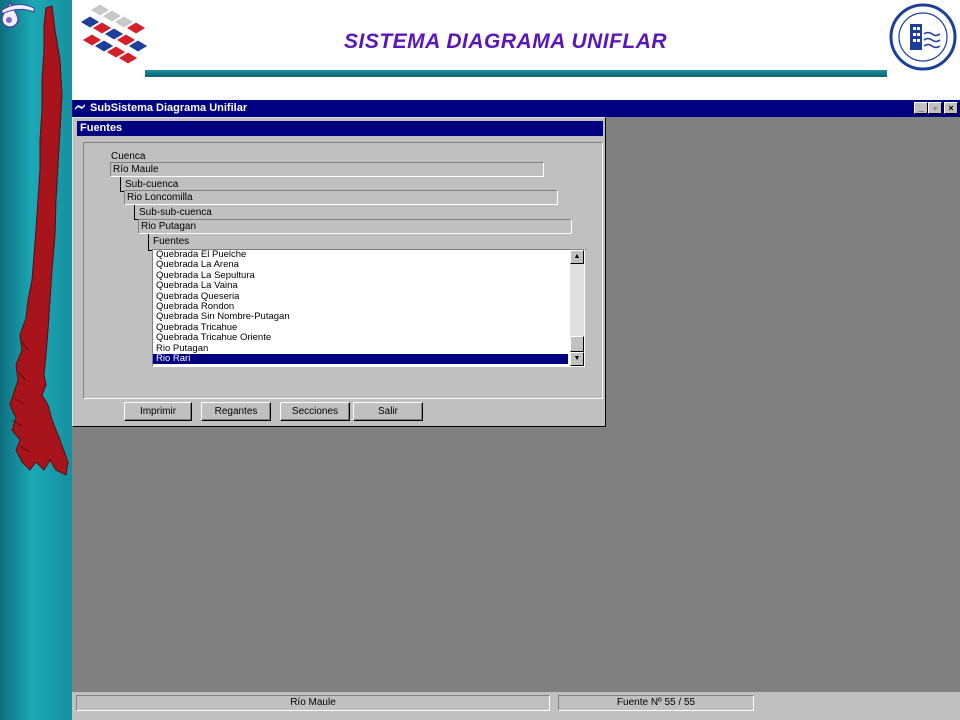  I want to click on status-bar: Río Maule Fuente Nº 55 / 55, so click(516, 706).